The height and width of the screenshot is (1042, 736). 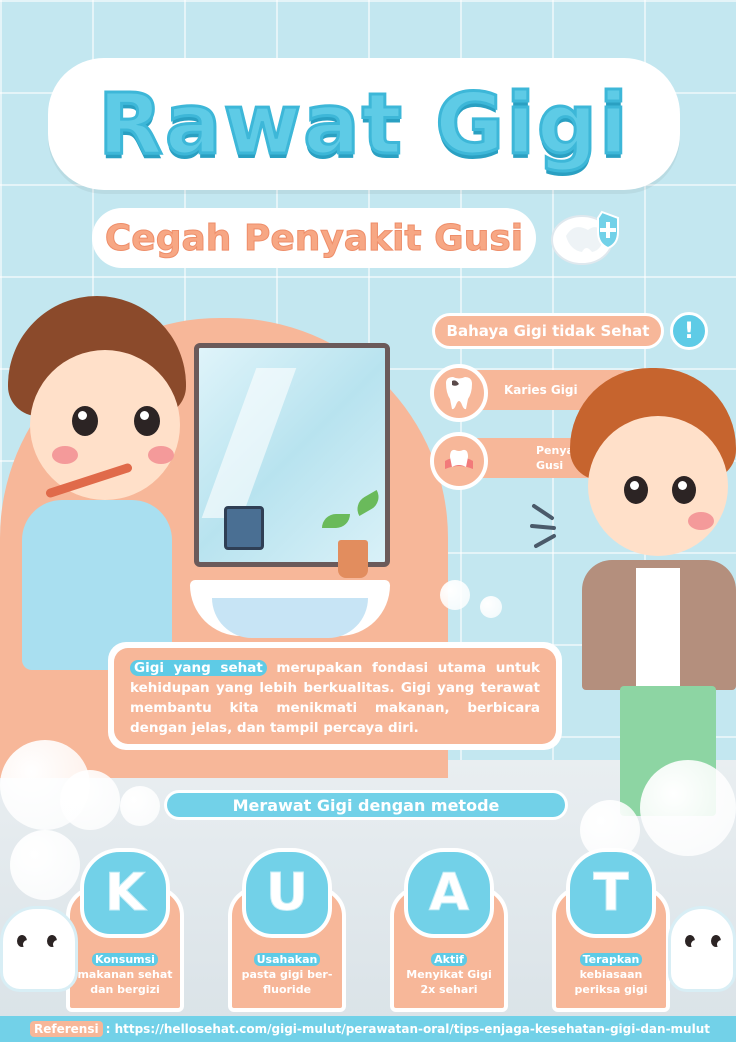 What do you see at coordinates (459, 461) in the screenshot?
I see `gum-disease-icon` at bounding box center [459, 461].